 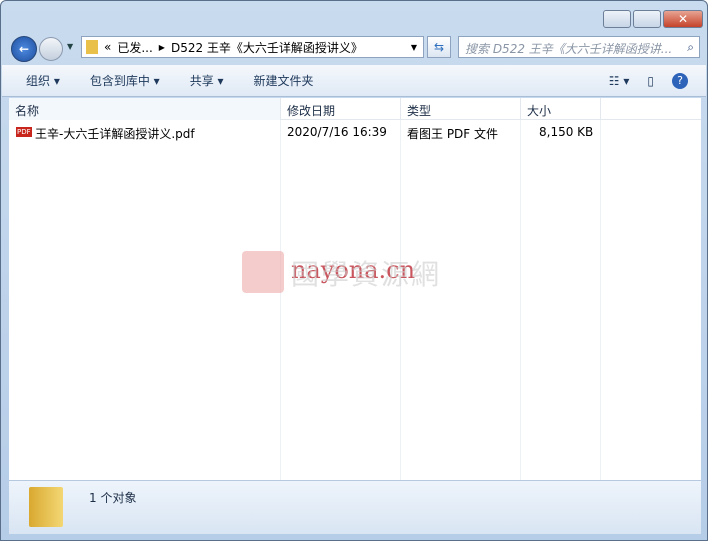 What do you see at coordinates (414, 47) in the screenshot?
I see `address-dropdown-icon: ▼` at bounding box center [414, 47].